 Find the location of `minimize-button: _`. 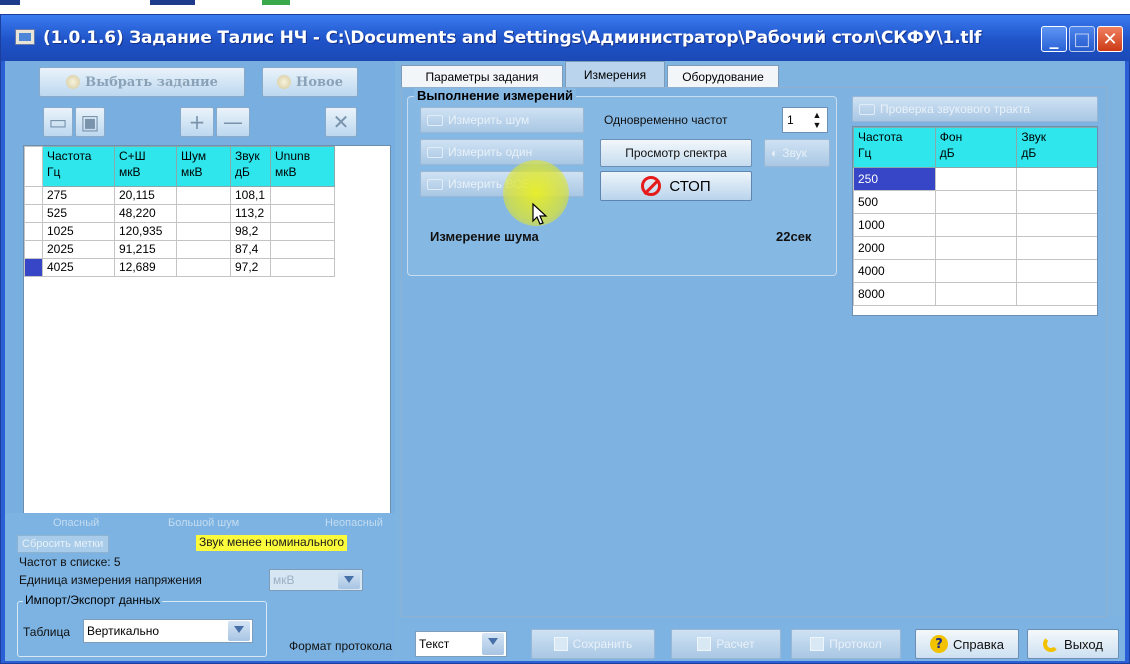

minimize-button: _ is located at coordinates (1054, 39).